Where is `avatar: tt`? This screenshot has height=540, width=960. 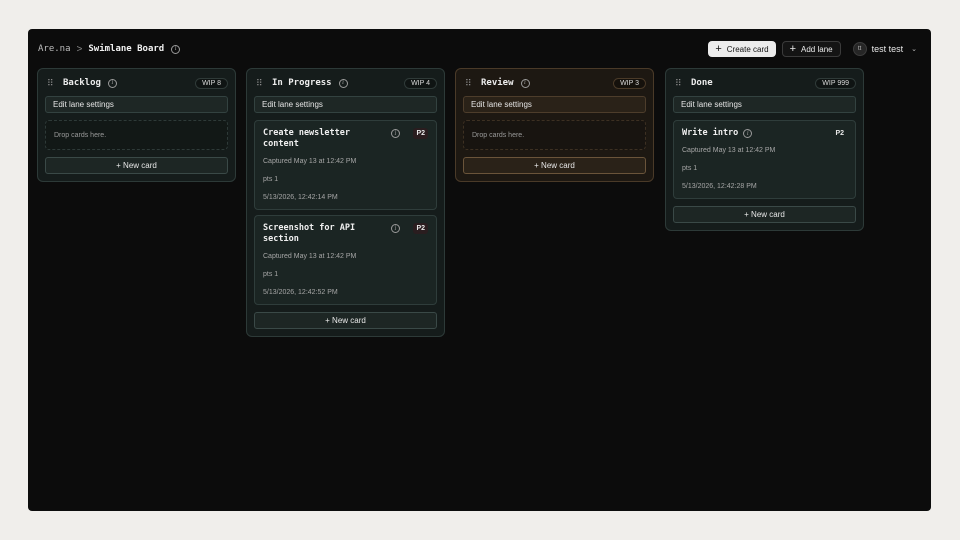
avatar: tt is located at coordinates (859, 49).